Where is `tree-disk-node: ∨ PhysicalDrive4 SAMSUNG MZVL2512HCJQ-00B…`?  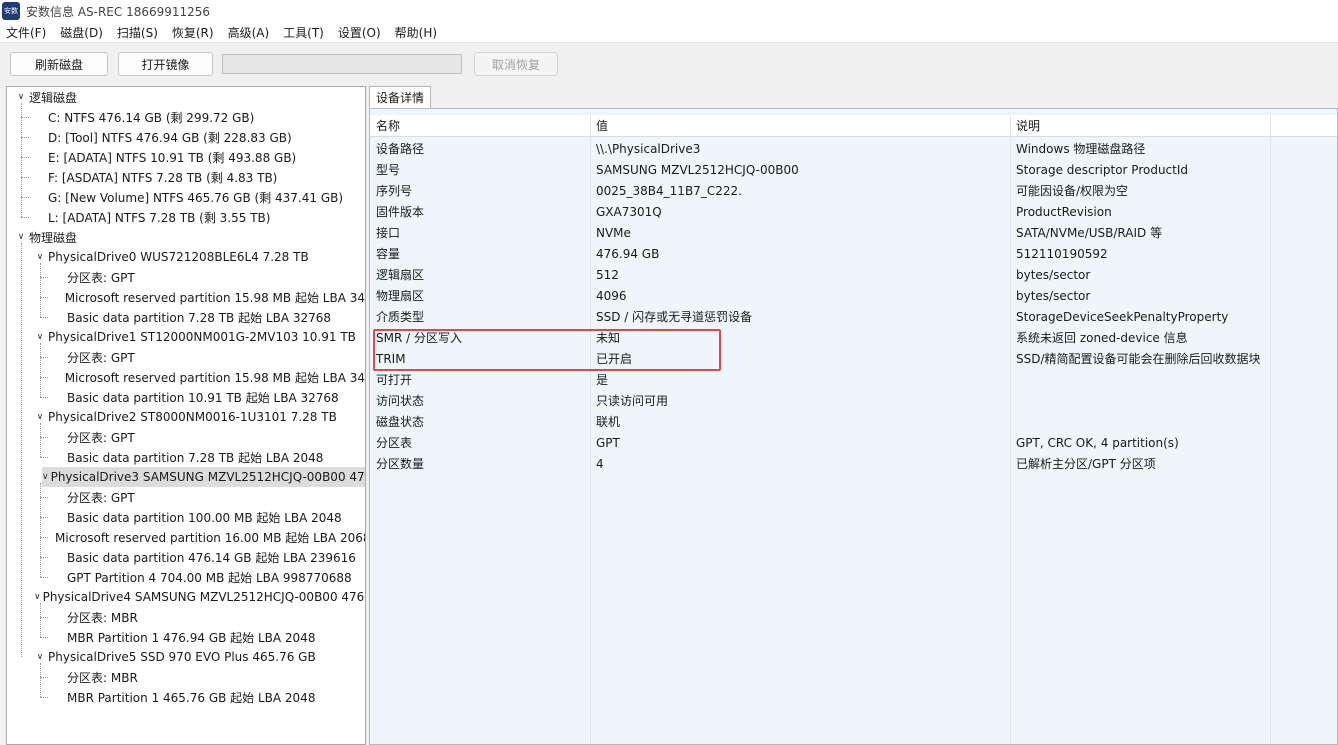 tree-disk-node: ∨ PhysicalDrive4 SAMSUNG MZVL2512HCJQ-00B… is located at coordinates (186, 597).